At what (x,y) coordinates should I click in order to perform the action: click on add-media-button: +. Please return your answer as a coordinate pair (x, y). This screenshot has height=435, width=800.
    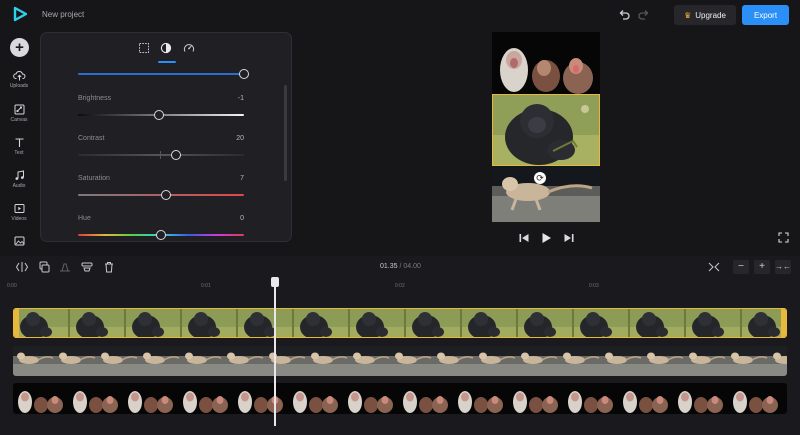
    Looking at the image, I should click on (19, 47).